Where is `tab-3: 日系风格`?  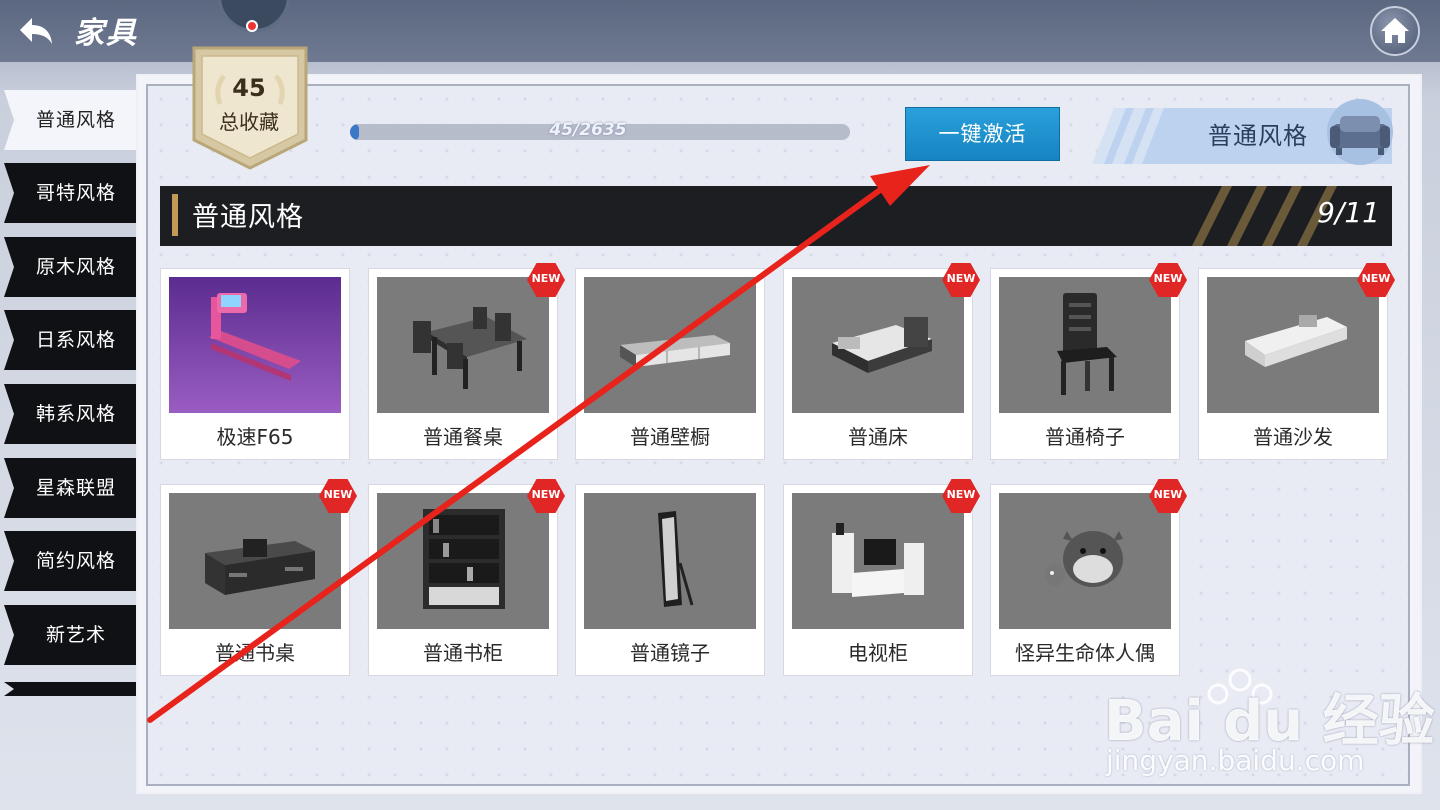 tab-3: 日系风格 is located at coordinates (70, 340).